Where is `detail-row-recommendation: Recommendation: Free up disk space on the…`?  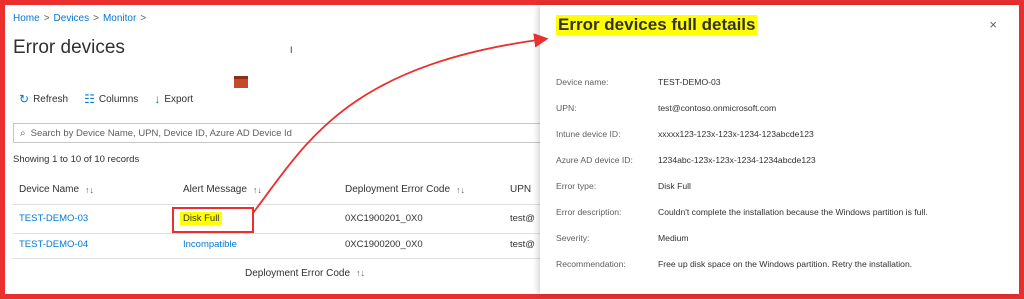
detail-row-recommendation: Recommendation: Free up disk space on the… is located at coordinates (734, 264).